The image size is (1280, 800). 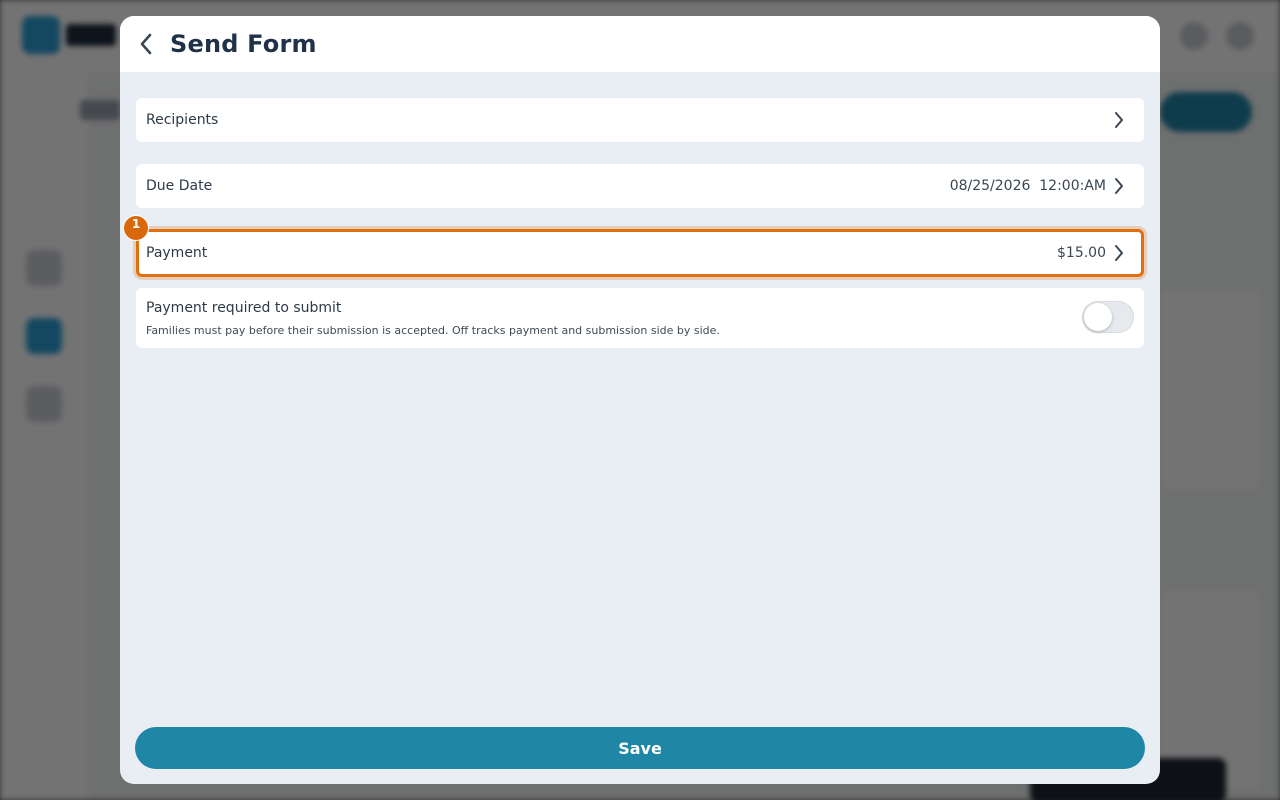 I want to click on due-date-label: Due Date, so click(x=179, y=186).